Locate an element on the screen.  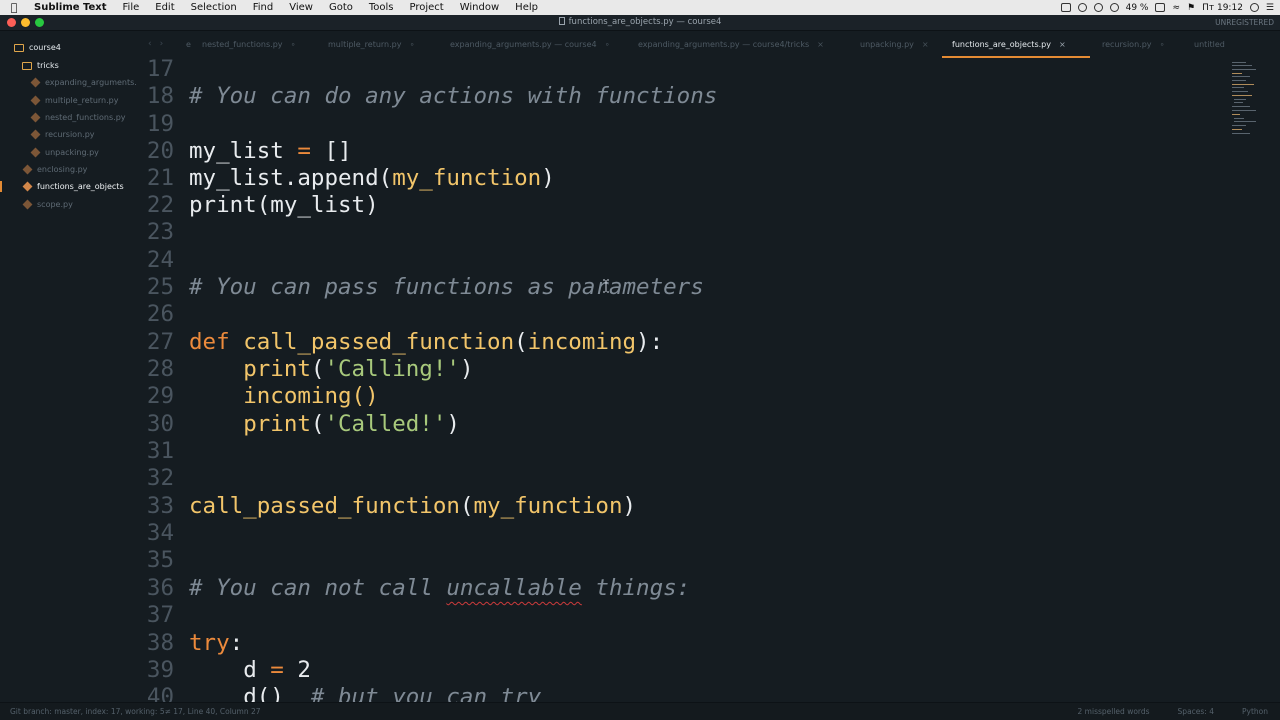
syntax-selector: Python is located at coordinates (1255, 711).